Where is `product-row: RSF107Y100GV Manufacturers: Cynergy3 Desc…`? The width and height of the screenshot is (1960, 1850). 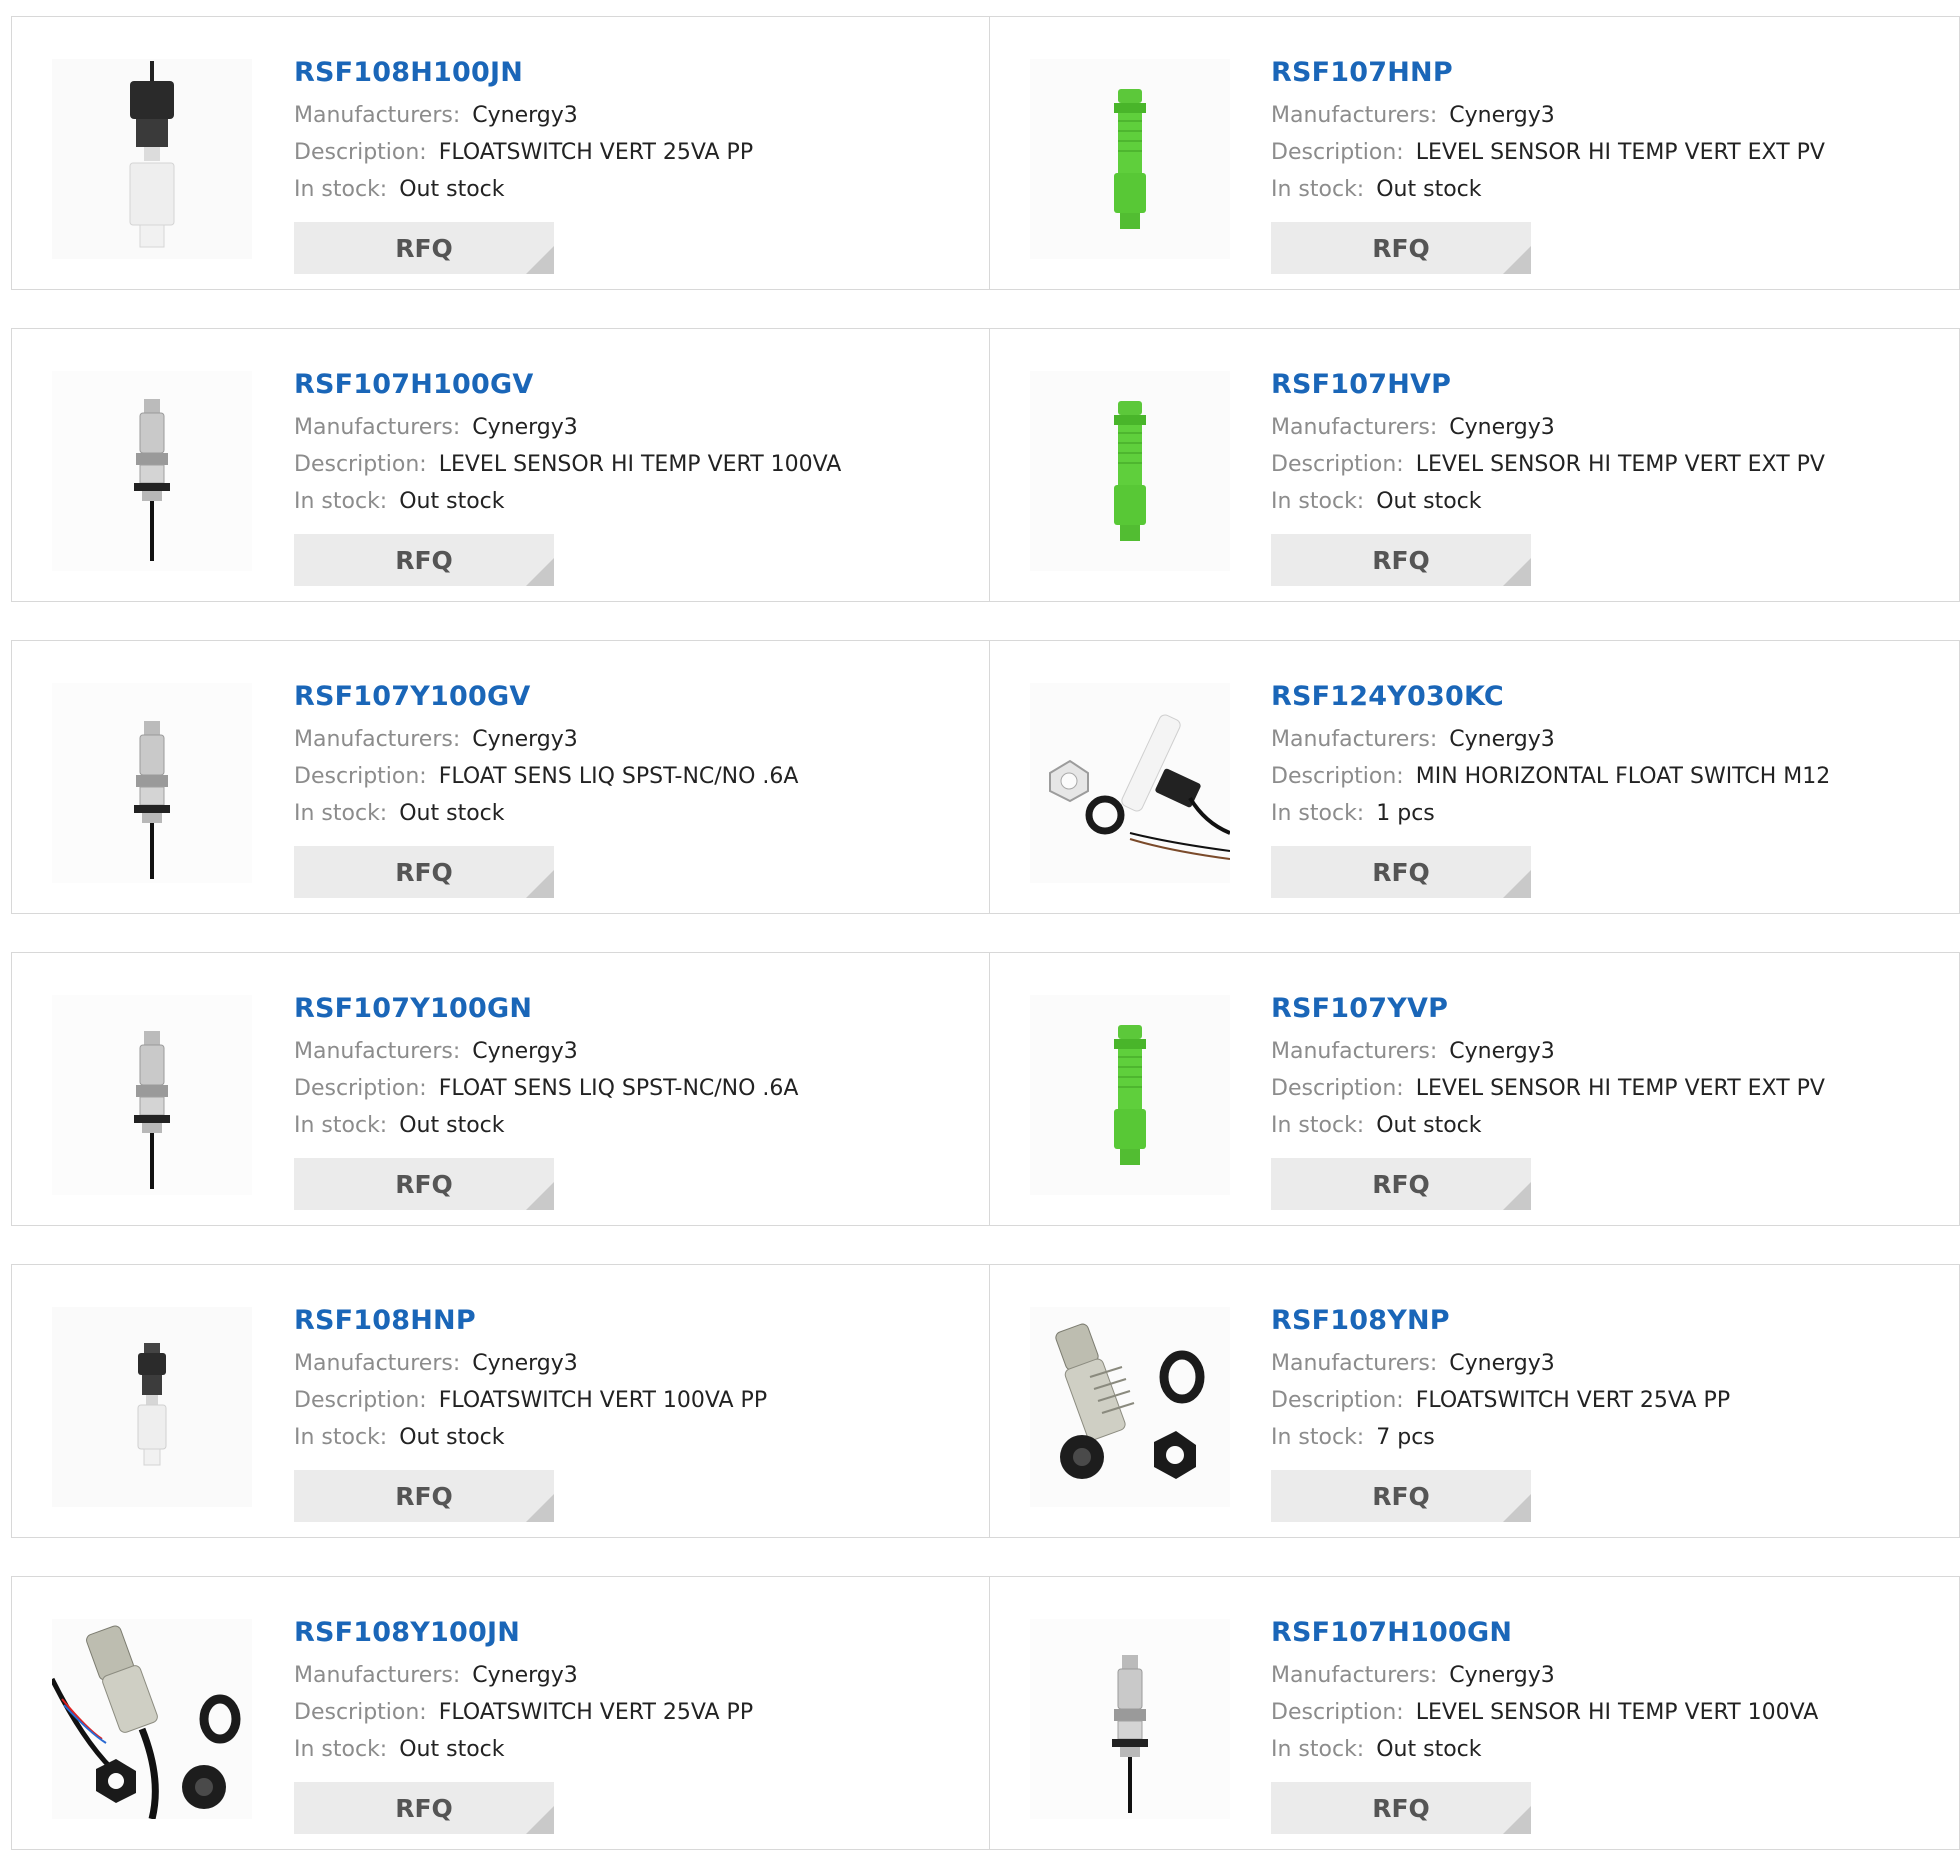
product-row: RSF107Y100GV Manufacturers: Cynergy3 Desc… is located at coordinates (985, 777).